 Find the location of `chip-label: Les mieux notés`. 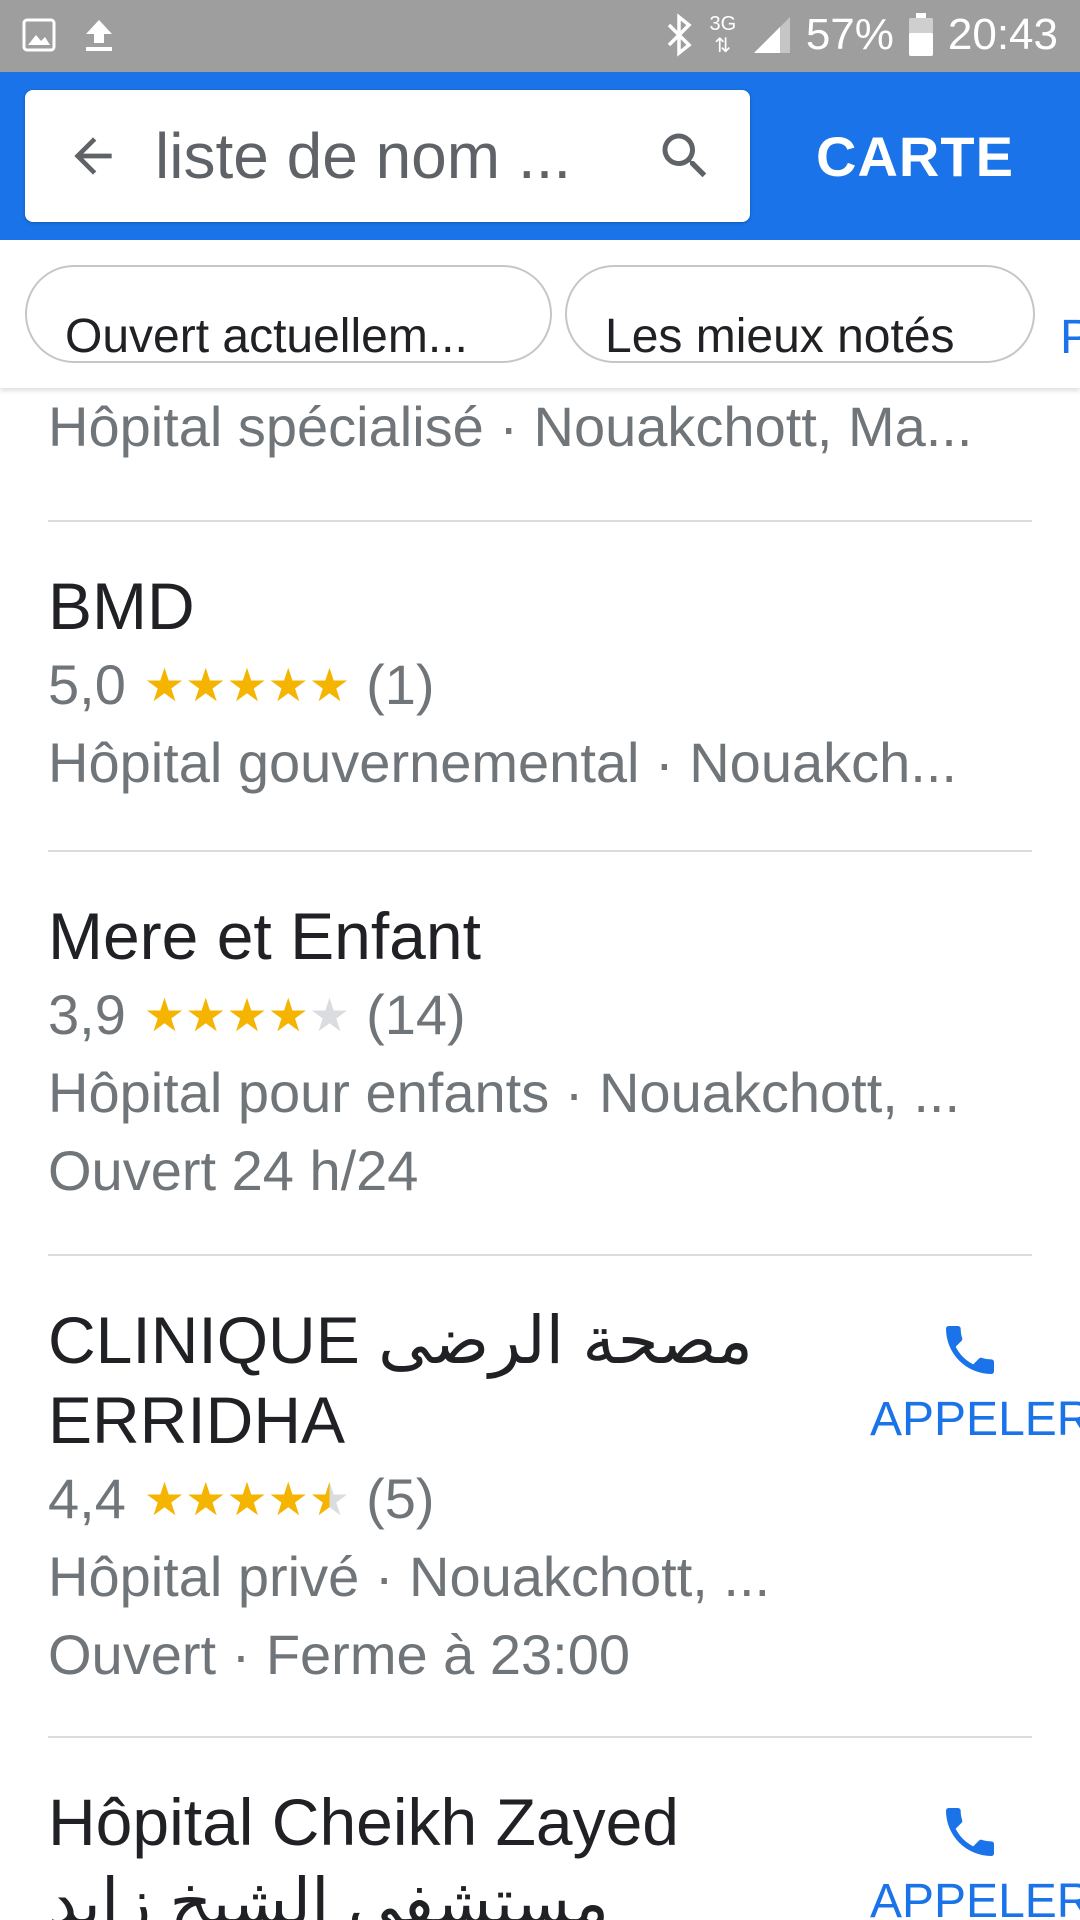

chip-label: Les mieux notés is located at coordinates (780, 336).